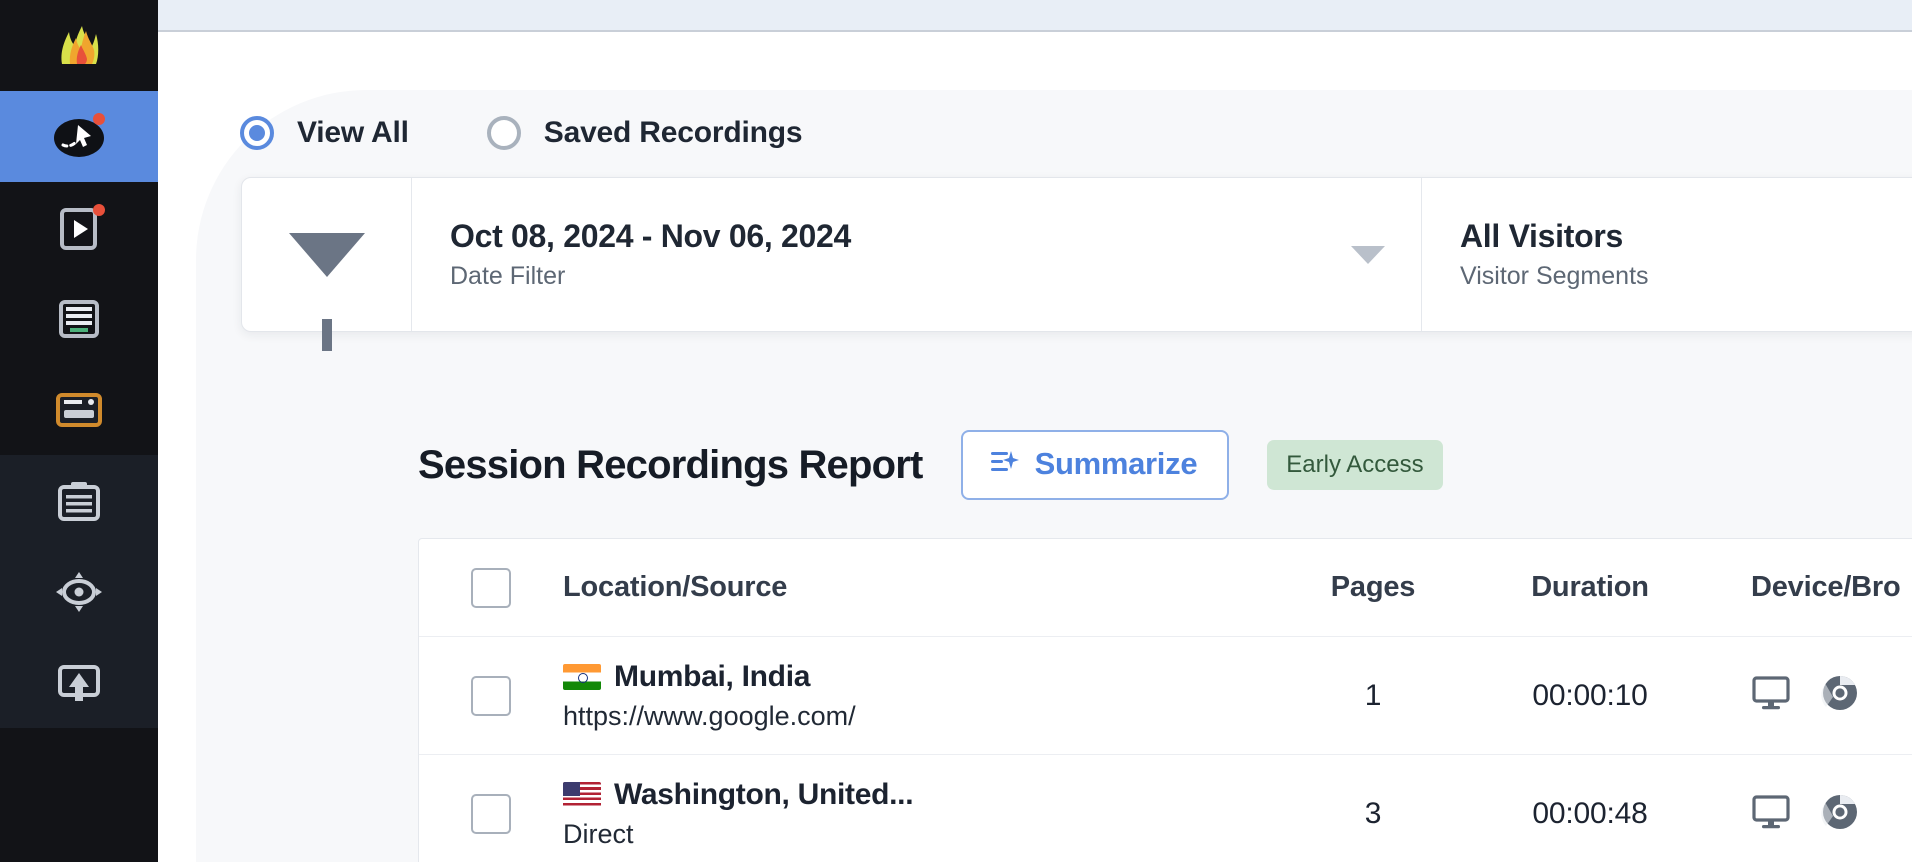 This screenshot has width=1912, height=862. Describe the element at coordinates (1116, 463) in the screenshot. I see `summarize-button-label: Summarize` at that location.